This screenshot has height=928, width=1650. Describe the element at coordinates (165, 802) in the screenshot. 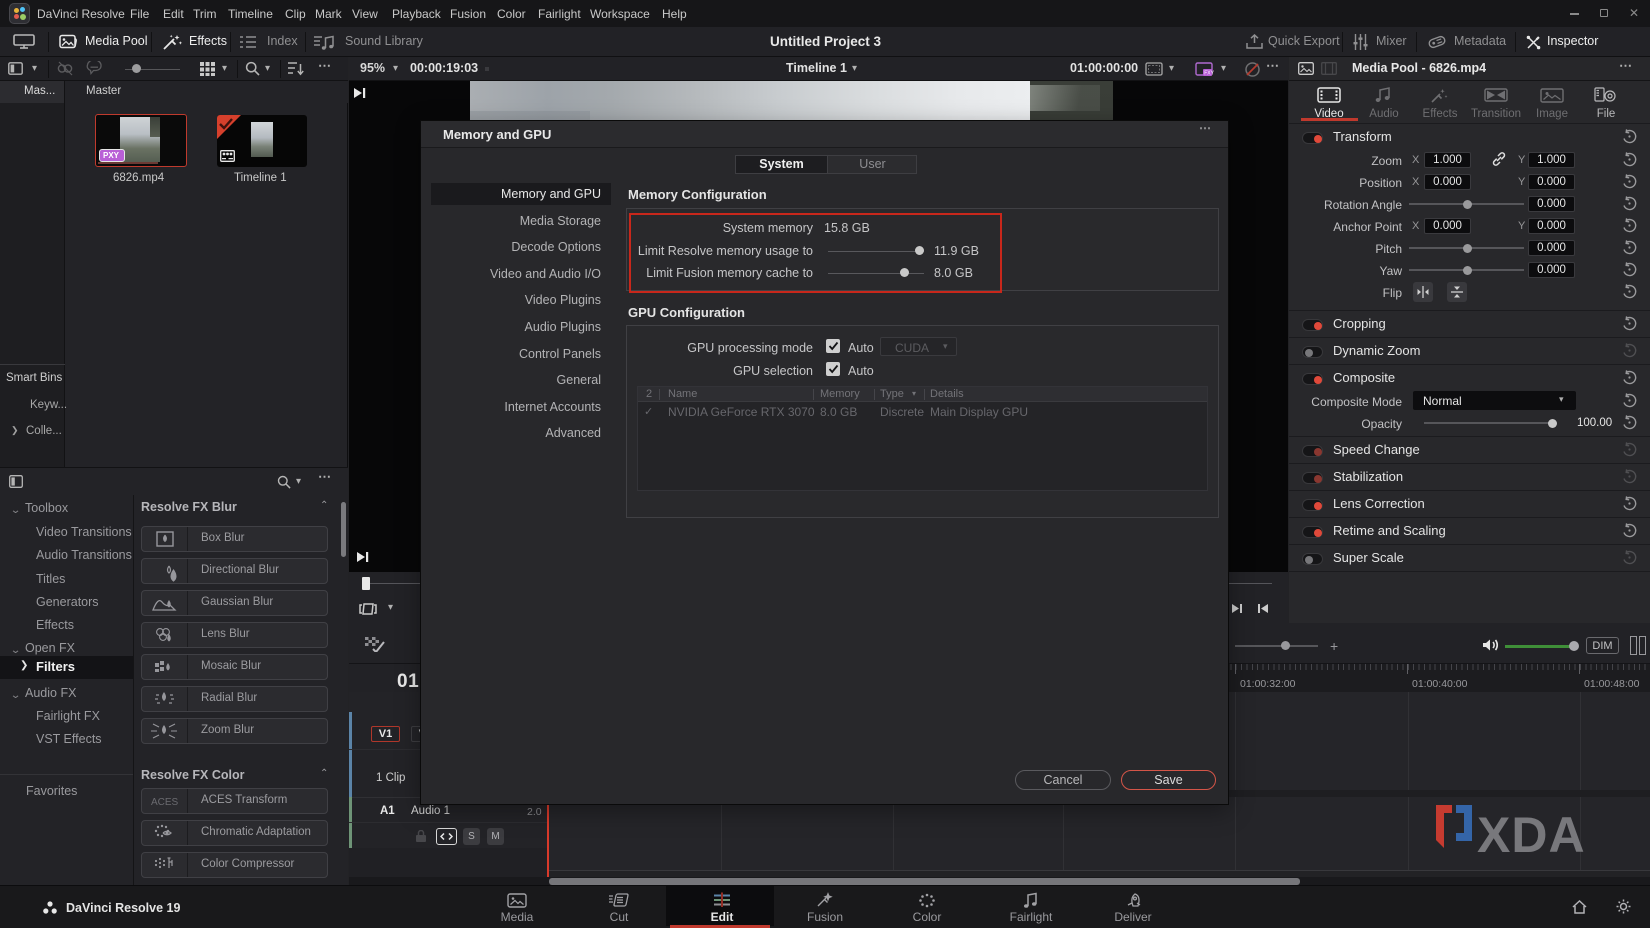

I see `svg-text: ACES` at that location.